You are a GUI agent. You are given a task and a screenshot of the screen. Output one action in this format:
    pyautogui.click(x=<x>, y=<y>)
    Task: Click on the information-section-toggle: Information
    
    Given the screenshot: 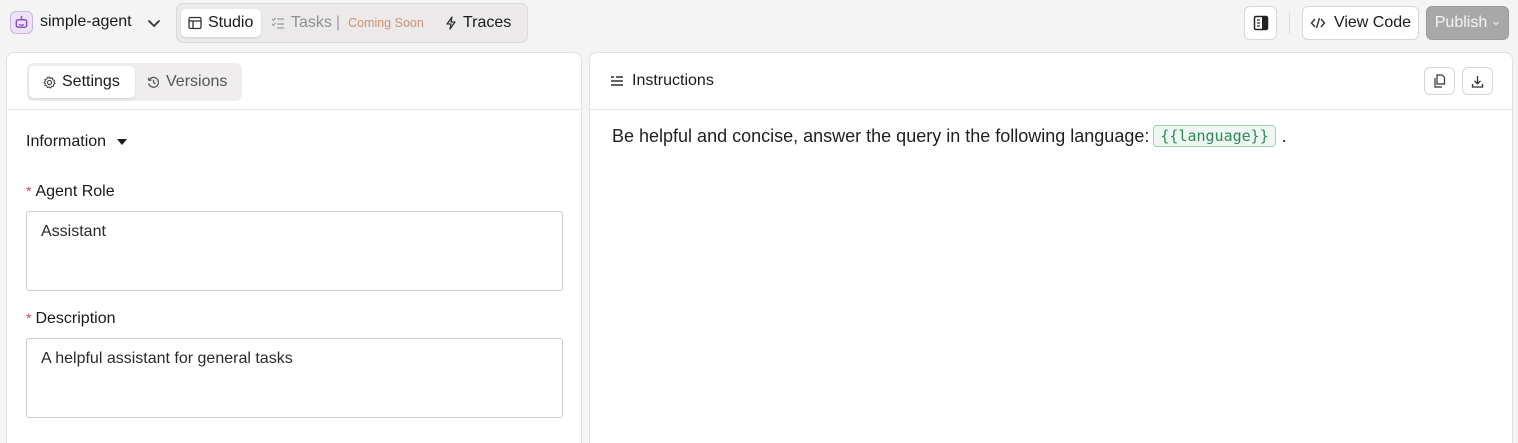 What is the action you would take?
    pyautogui.click(x=77, y=142)
    